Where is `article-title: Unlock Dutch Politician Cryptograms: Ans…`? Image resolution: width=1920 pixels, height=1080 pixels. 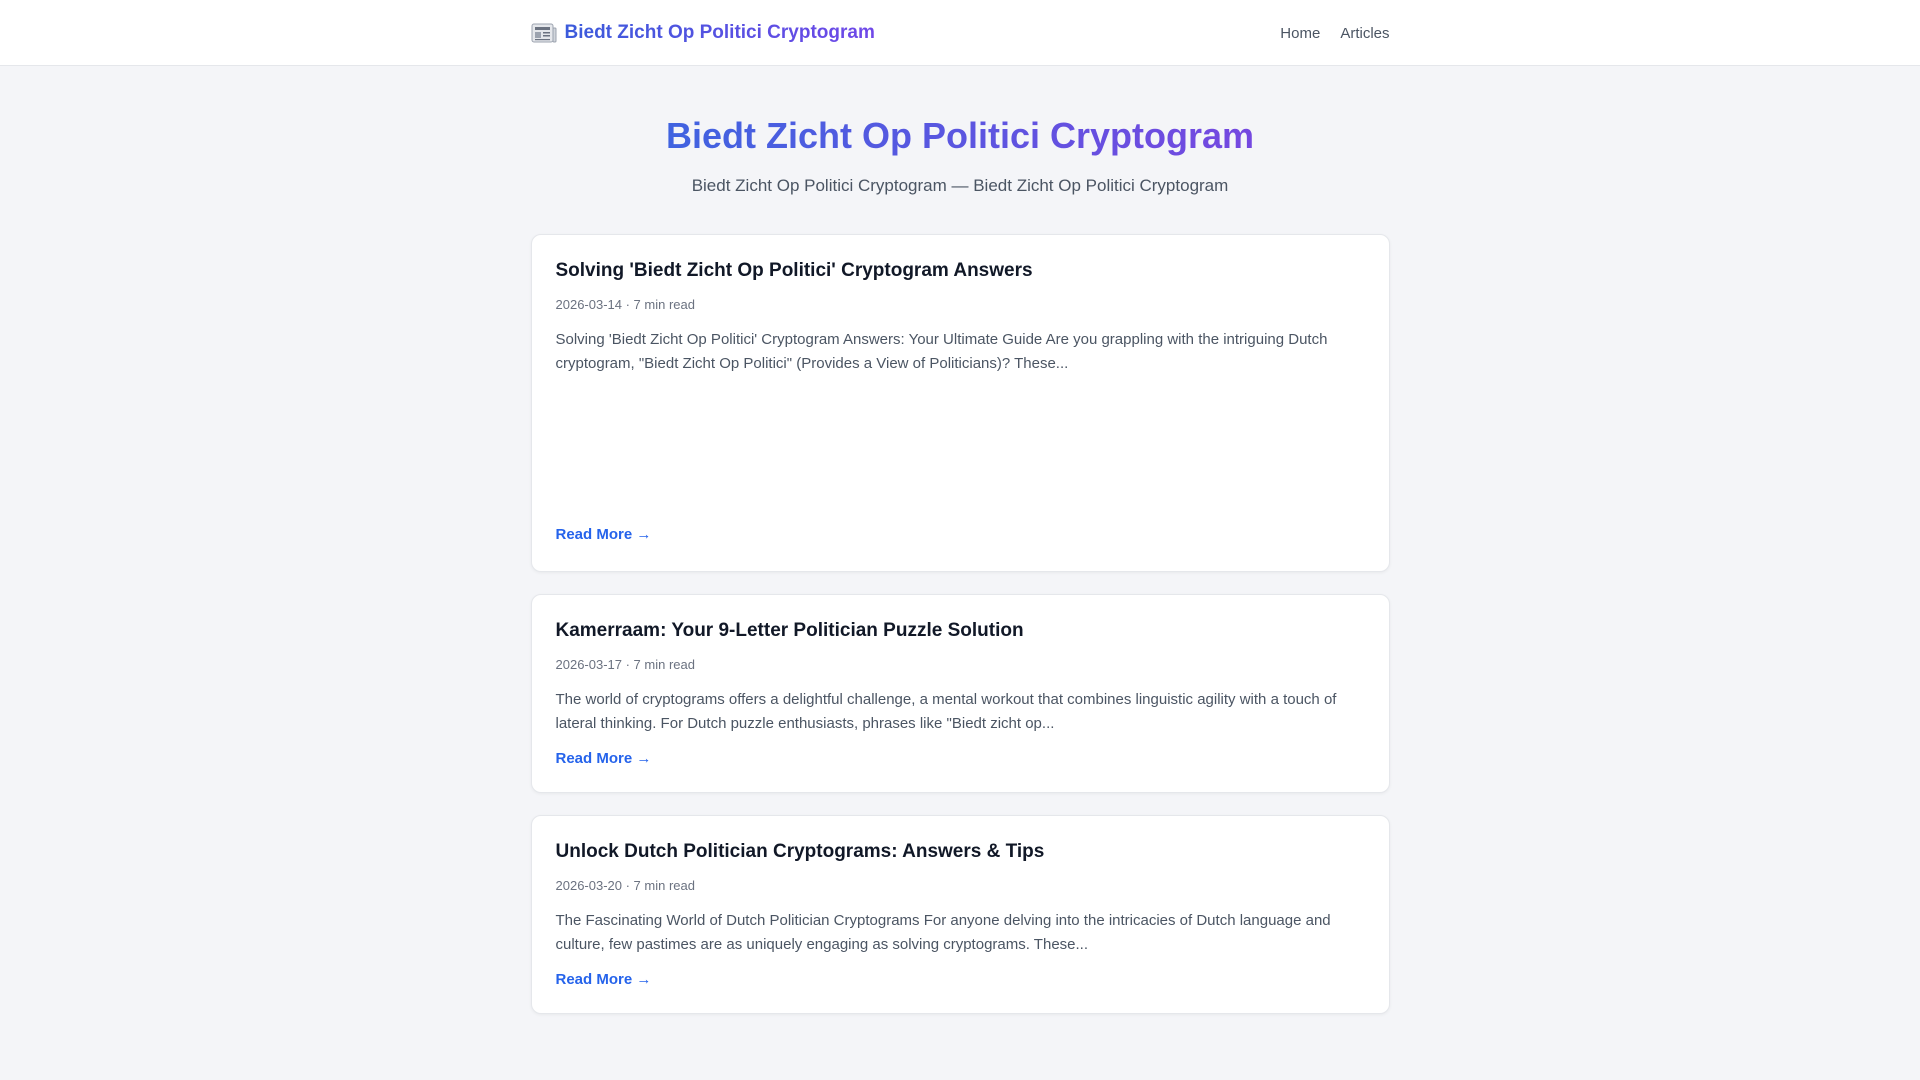 article-title: Unlock Dutch Politician Cryptograms: Ans… is located at coordinates (960, 852).